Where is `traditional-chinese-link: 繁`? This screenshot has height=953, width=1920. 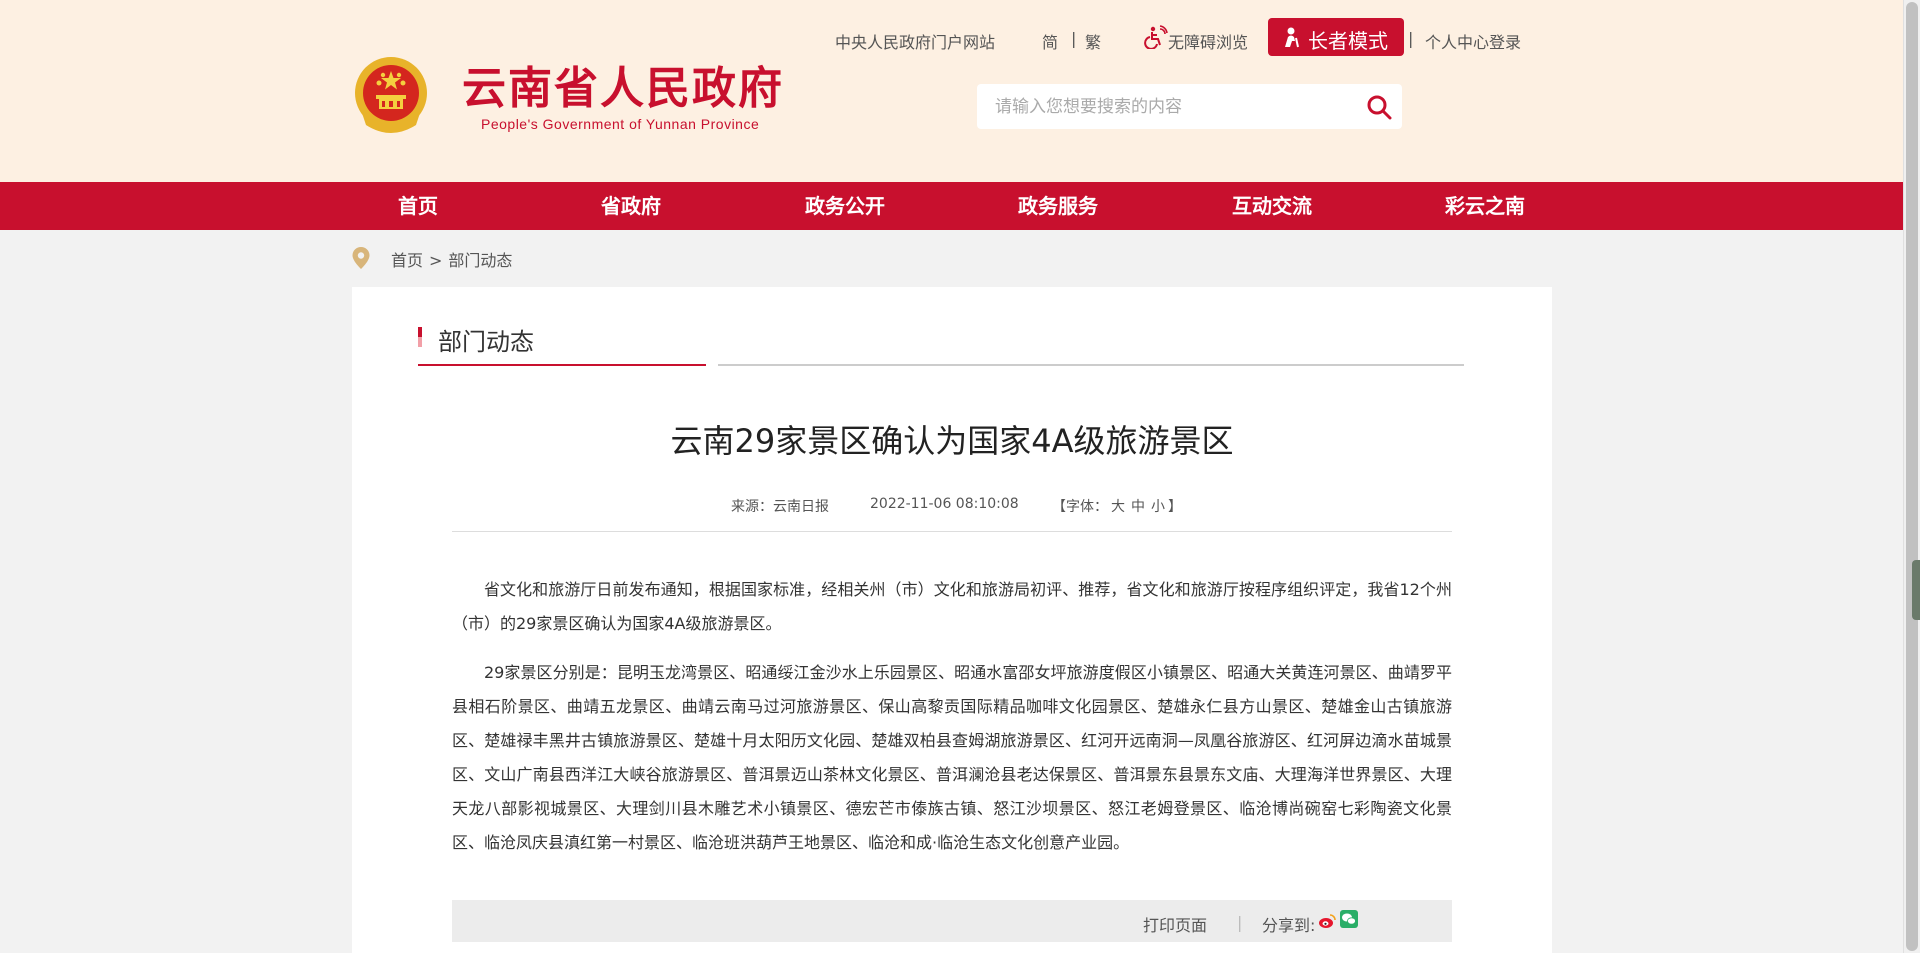
traditional-chinese-link: 繁 is located at coordinates (1093, 41).